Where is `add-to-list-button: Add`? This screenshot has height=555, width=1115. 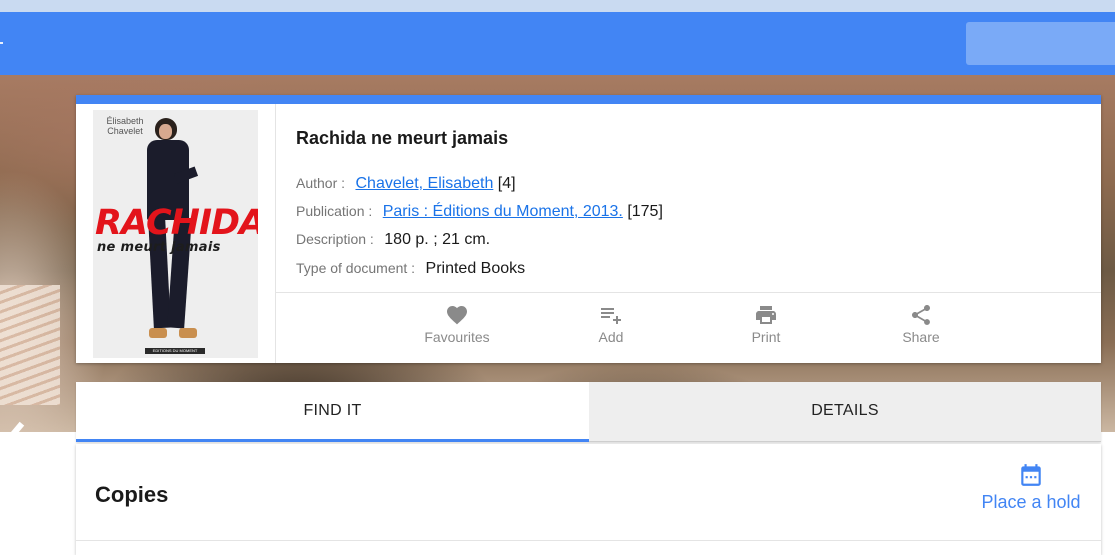 add-to-list-button: Add is located at coordinates (611, 324).